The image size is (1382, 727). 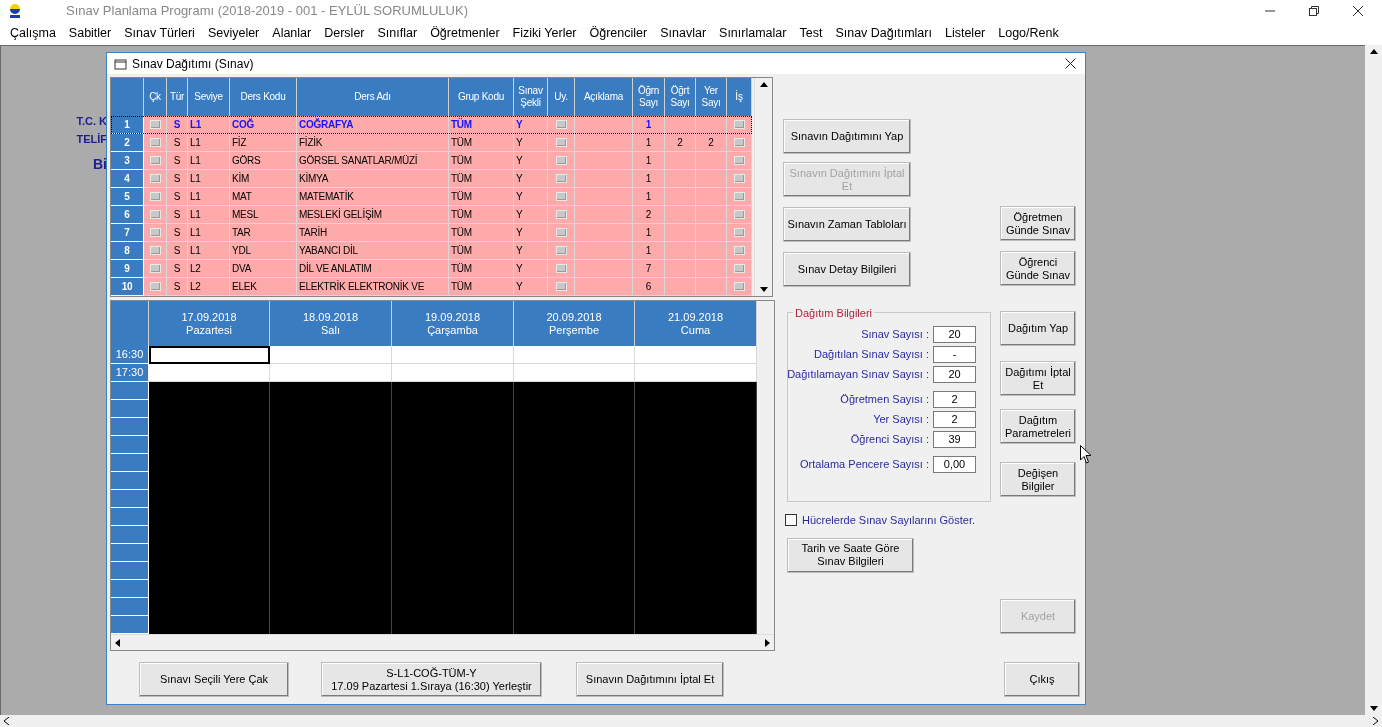 What do you see at coordinates (330, 317) in the screenshot?
I see `day-date: 18.09.2018` at bounding box center [330, 317].